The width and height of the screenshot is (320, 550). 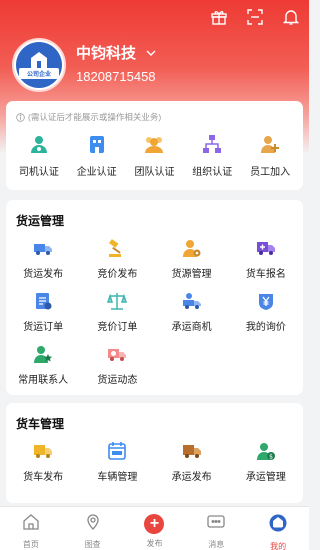 What do you see at coordinates (192, 263) in the screenshot?
I see `source-manage-button: 货源管理` at bounding box center [192, 263].